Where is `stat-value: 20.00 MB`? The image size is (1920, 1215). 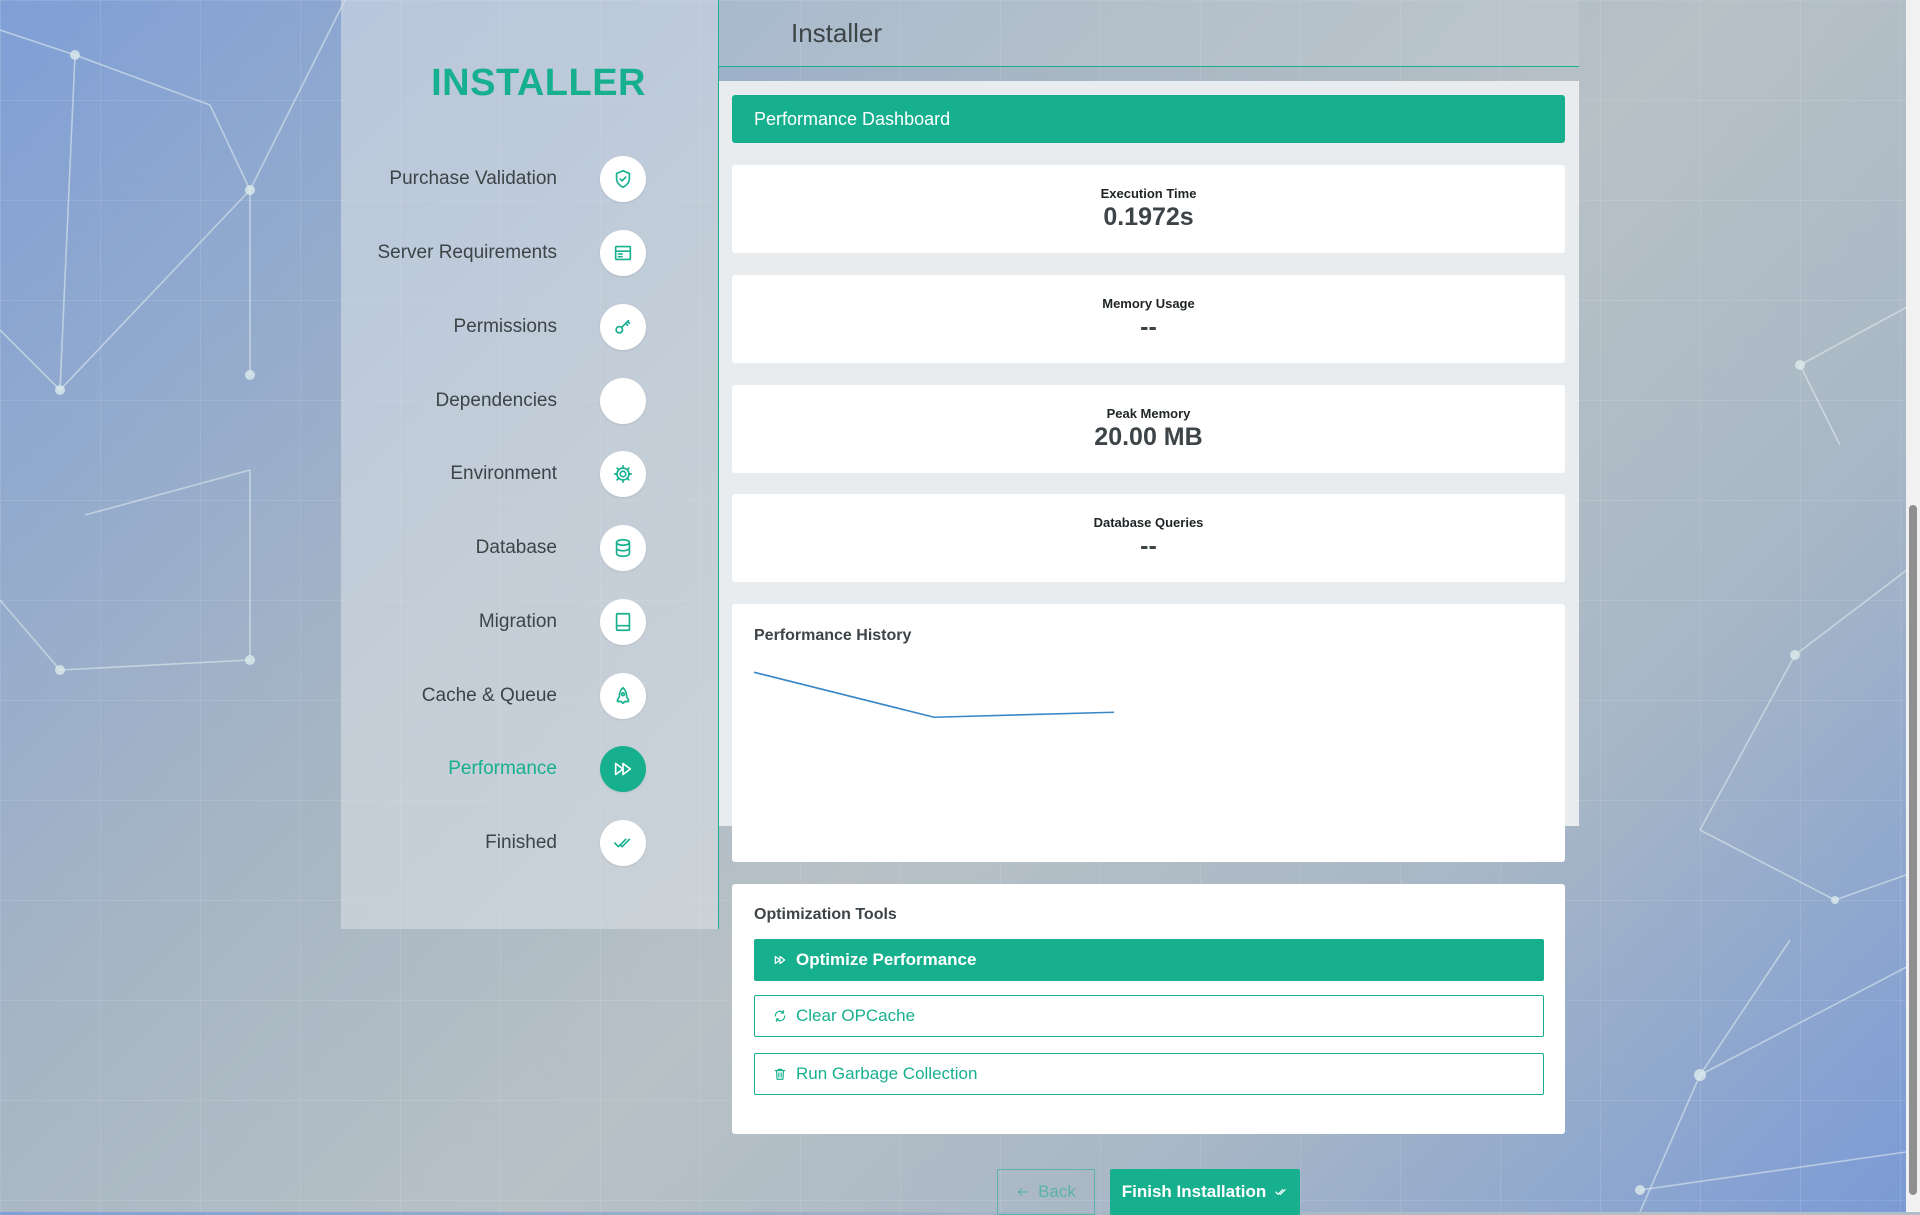 stat-value: 20.00 MB is located at coordinates (1148, 437).